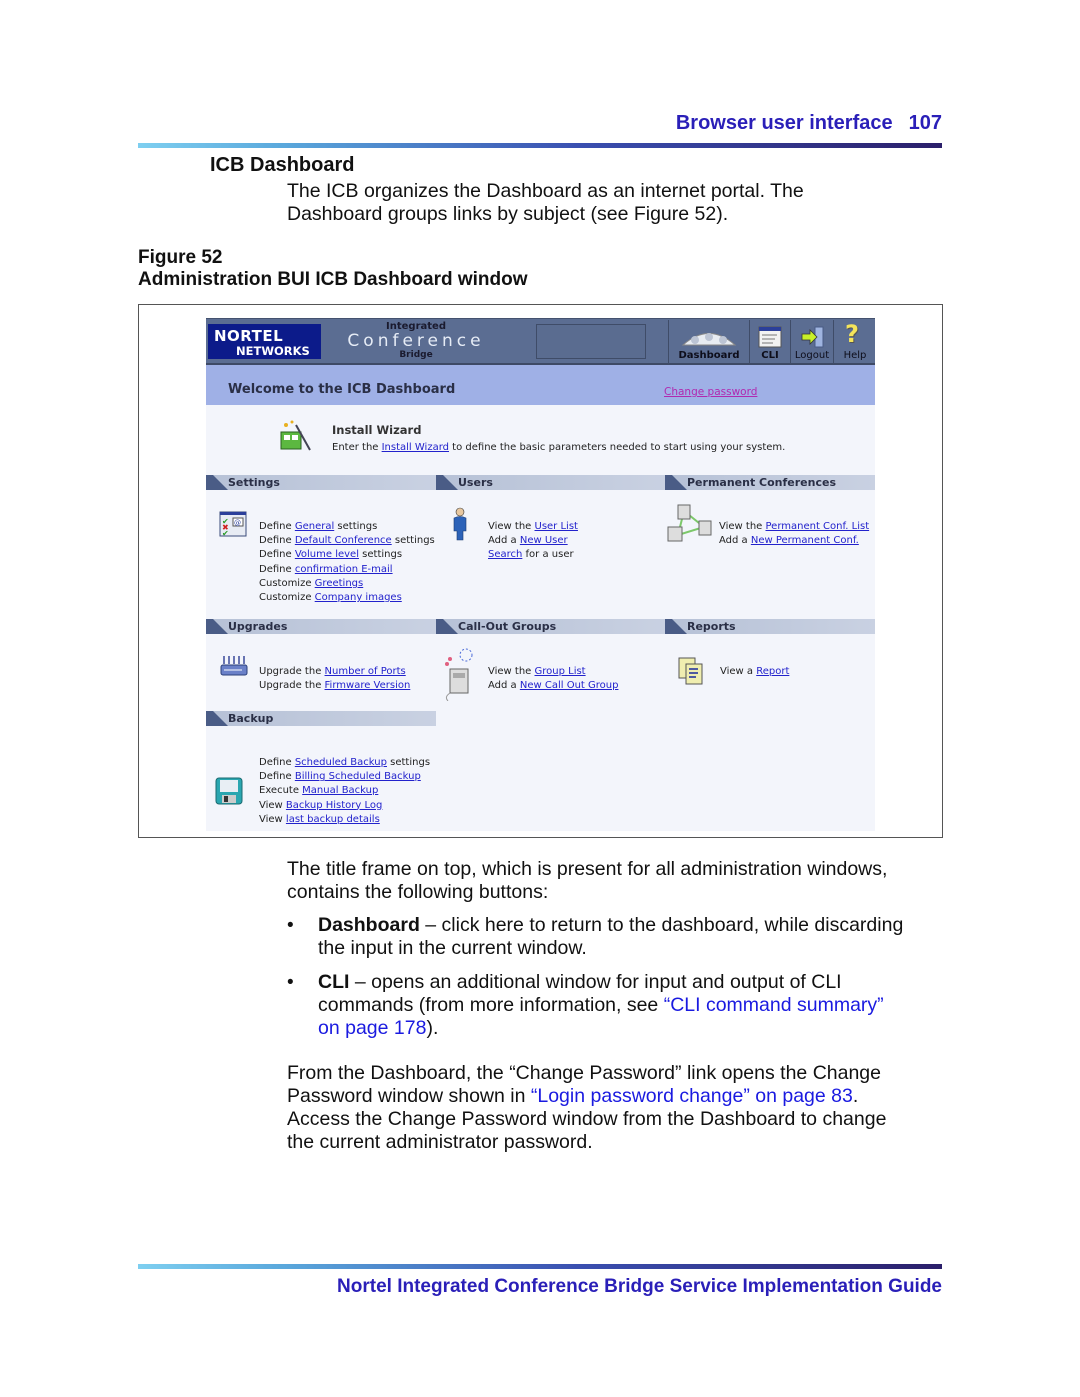 This screenshot has height=1397, width=1080. What do you see at coordinates (358, 597) in the screenshot?
I see `company-images-link: Company images` at bounding box center [358, 597].